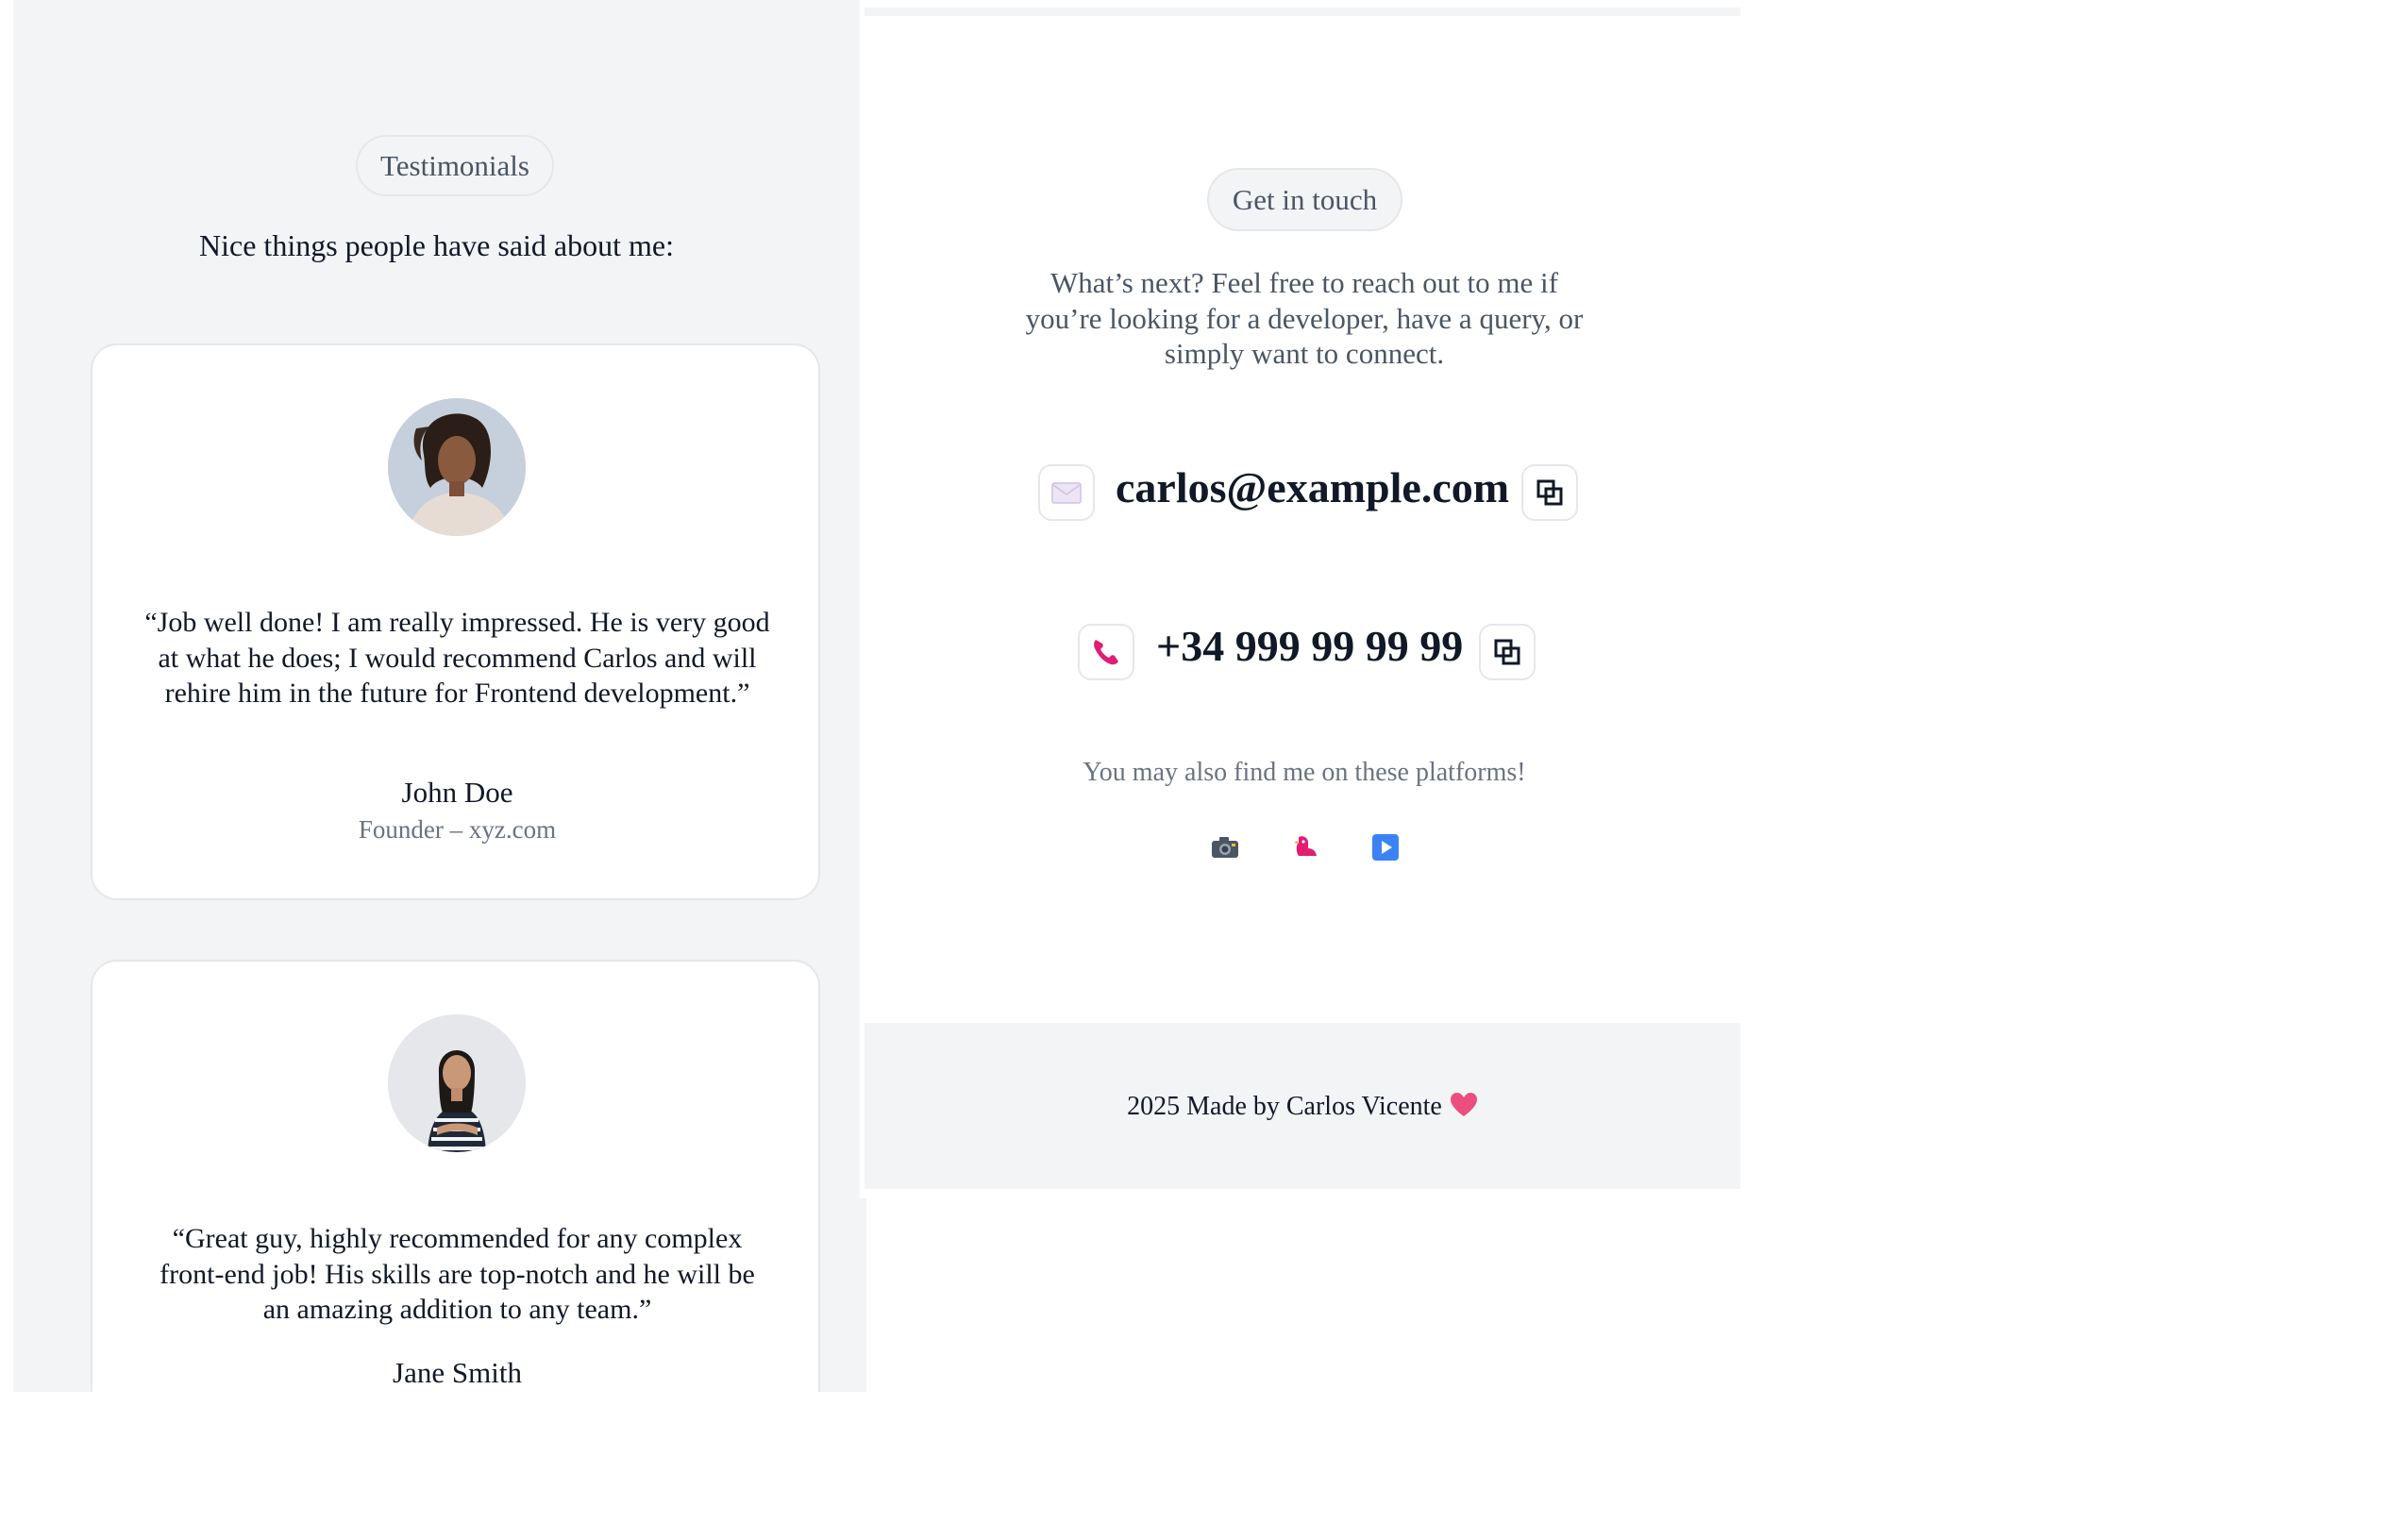 The image size is (2401, 1540). Describe the element at coordinates (1302, 12) in the screenshot. I see `divider` at that location.